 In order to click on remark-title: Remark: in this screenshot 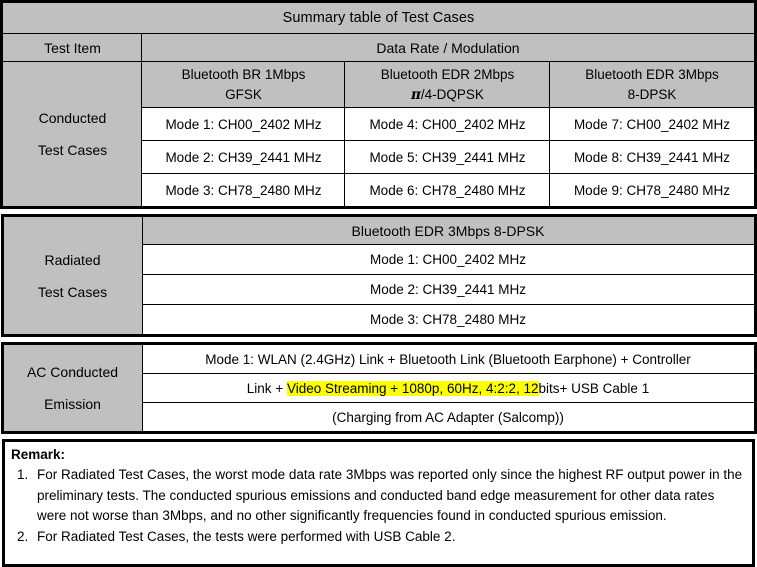, I will do `click(38, 454)`.